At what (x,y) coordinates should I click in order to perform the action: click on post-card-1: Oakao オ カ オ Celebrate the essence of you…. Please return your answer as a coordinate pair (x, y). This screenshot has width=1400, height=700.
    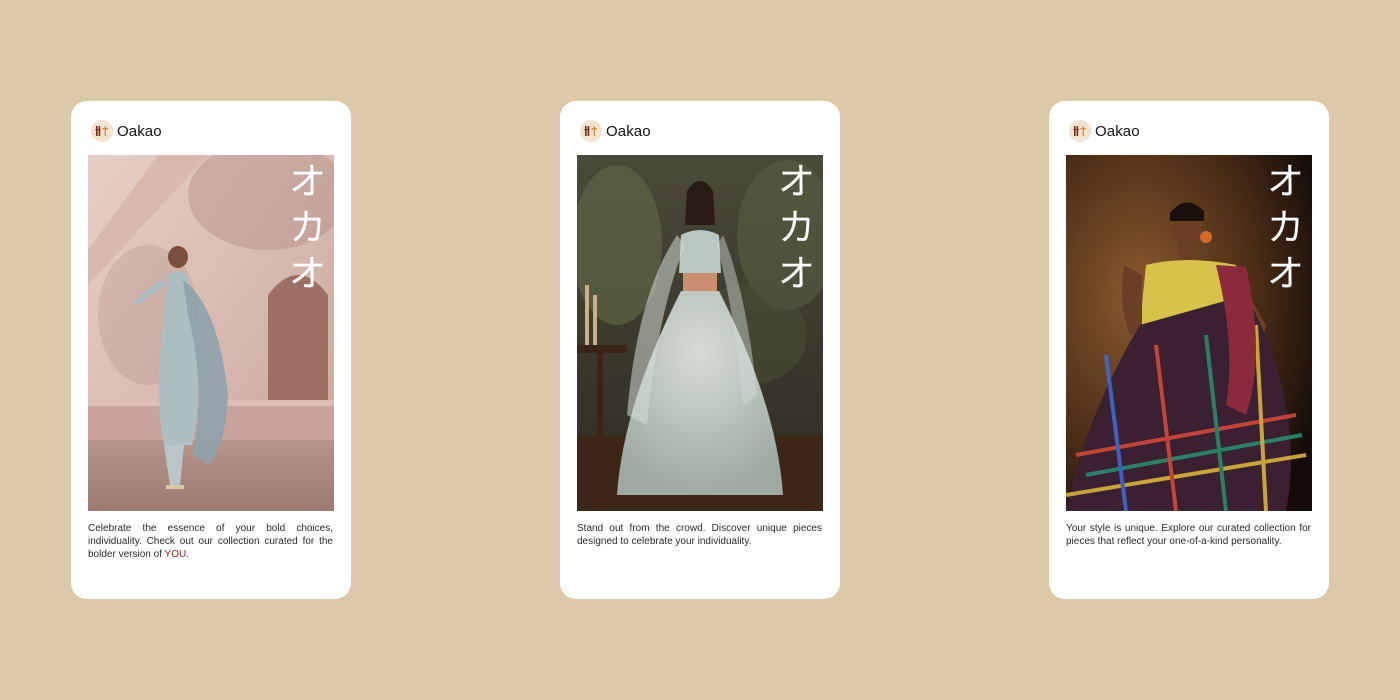
    Looking at the image, I should click on (211, 350).